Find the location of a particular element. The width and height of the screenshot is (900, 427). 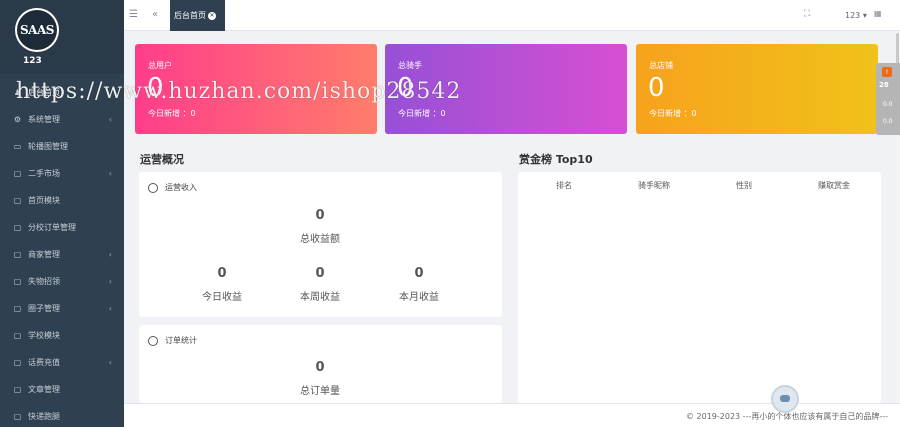

today-revenue-label: 今日收益 is located at coordinates (222, 297).